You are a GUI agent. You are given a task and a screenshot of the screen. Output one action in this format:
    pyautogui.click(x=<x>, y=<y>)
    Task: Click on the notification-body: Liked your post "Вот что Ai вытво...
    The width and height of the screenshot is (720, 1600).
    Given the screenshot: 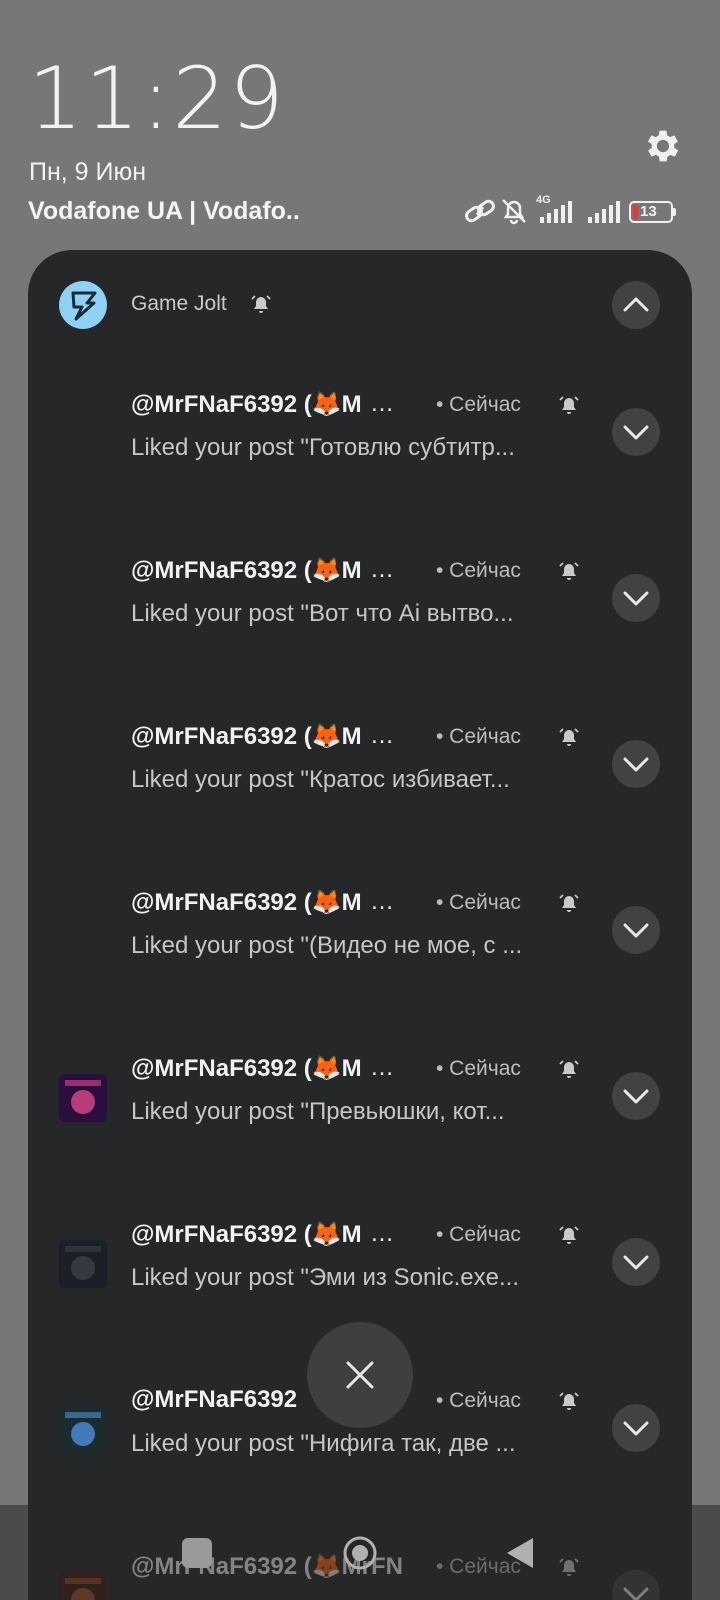 What is the action you would take?
    pyautogui.click(x=322, y=613)
    